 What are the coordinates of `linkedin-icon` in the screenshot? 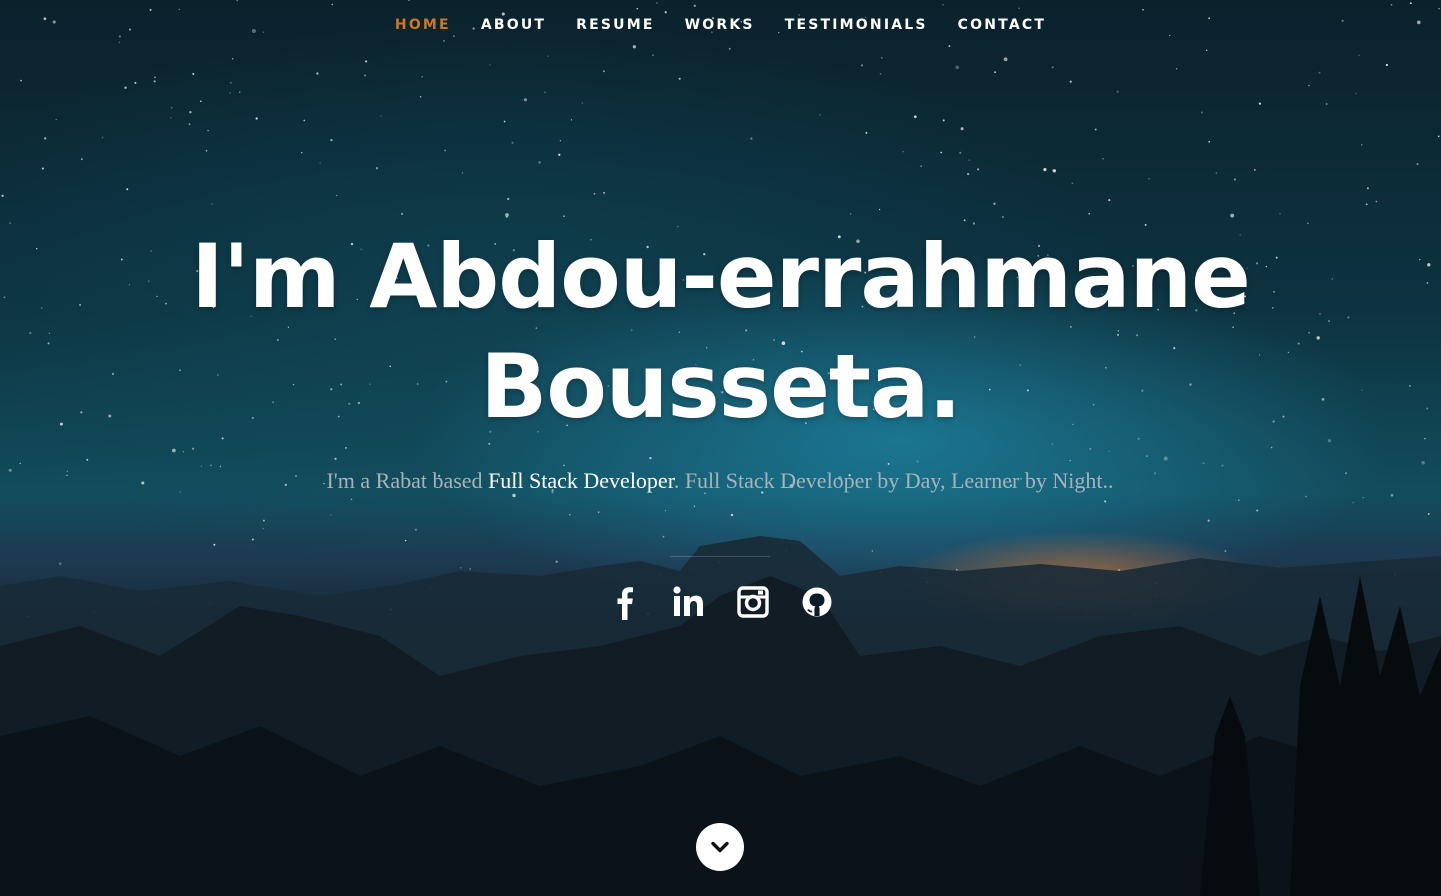 It's located at (687, 601).